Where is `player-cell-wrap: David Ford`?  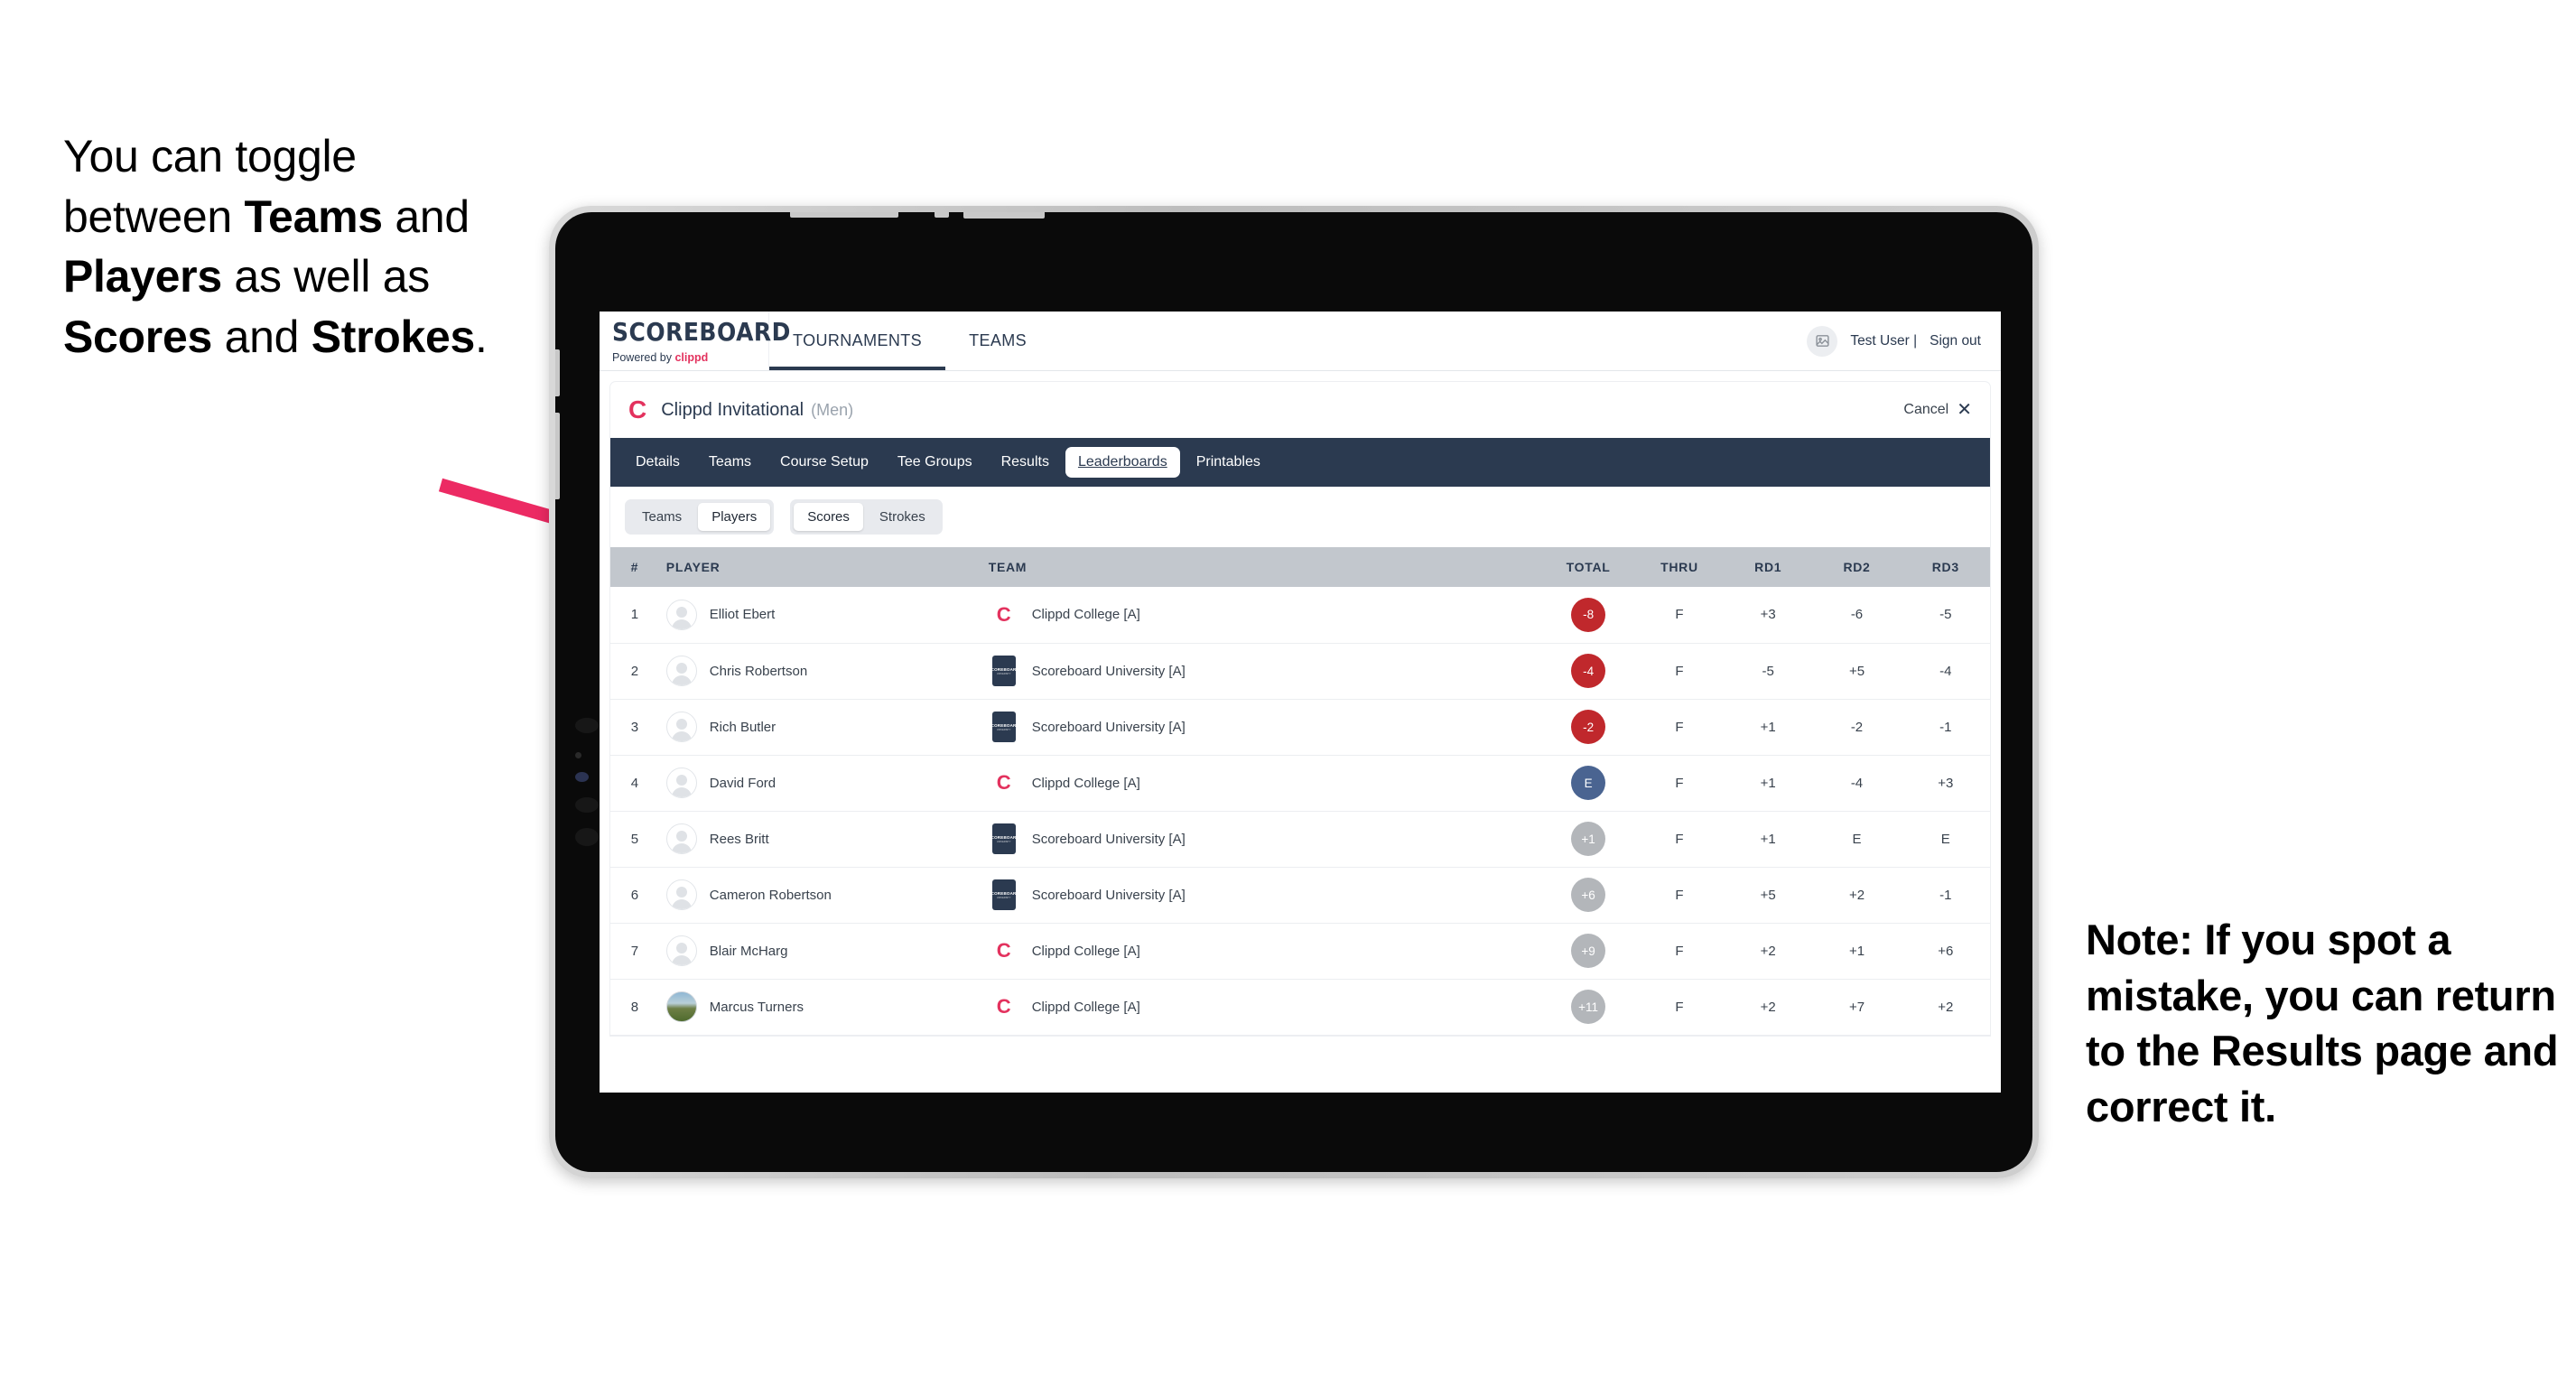
player-cell-wrap: David Ford is located at coordinates (819, 782).